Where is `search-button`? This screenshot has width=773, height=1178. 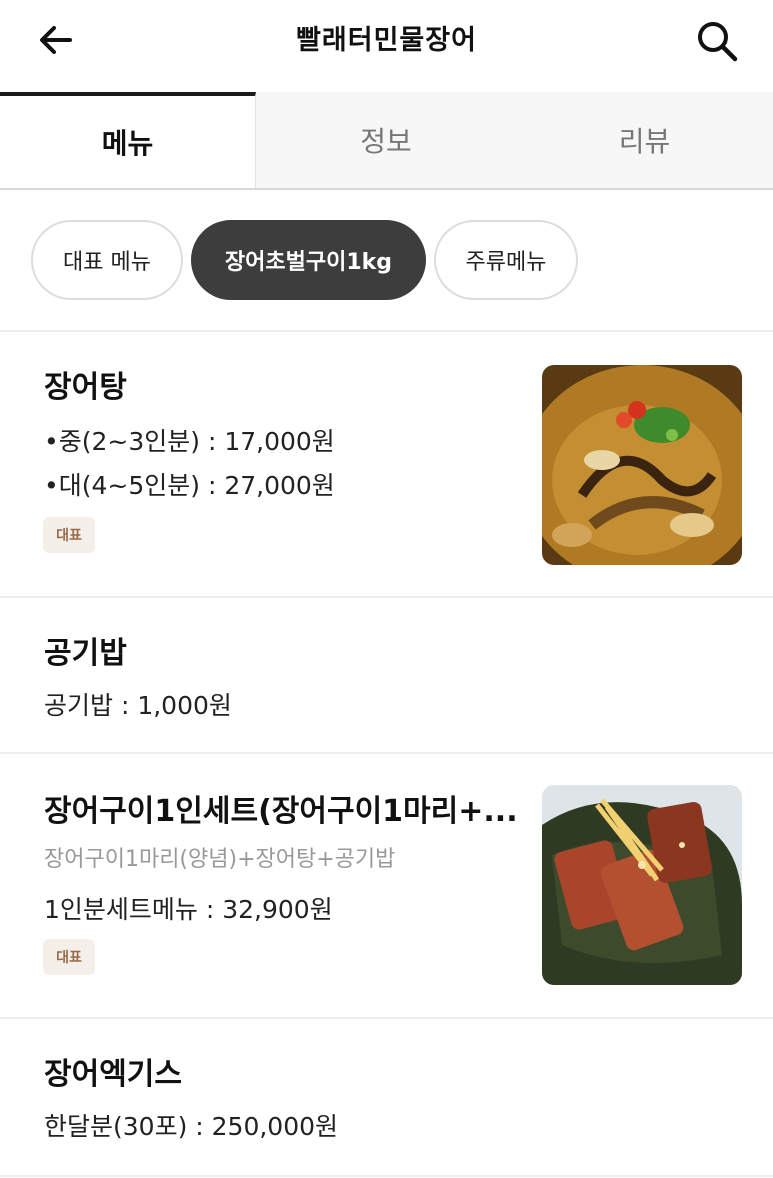
search-button is located at coordinates (717, 41).